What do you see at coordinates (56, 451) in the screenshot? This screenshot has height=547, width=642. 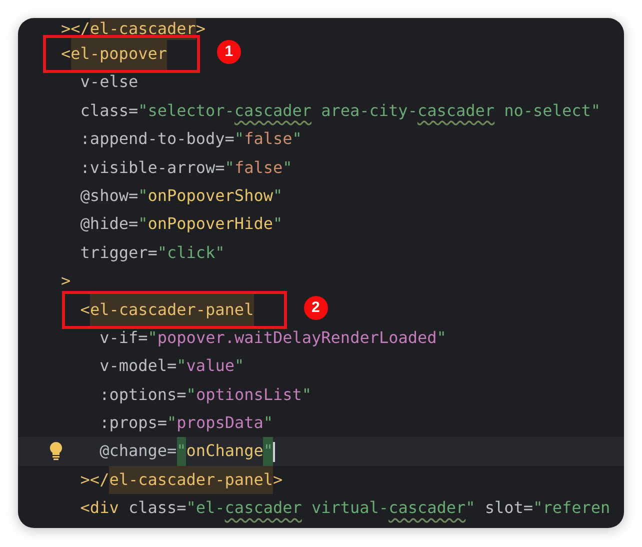 I see `lightbulb-icon` at bounding box center [56, 451].